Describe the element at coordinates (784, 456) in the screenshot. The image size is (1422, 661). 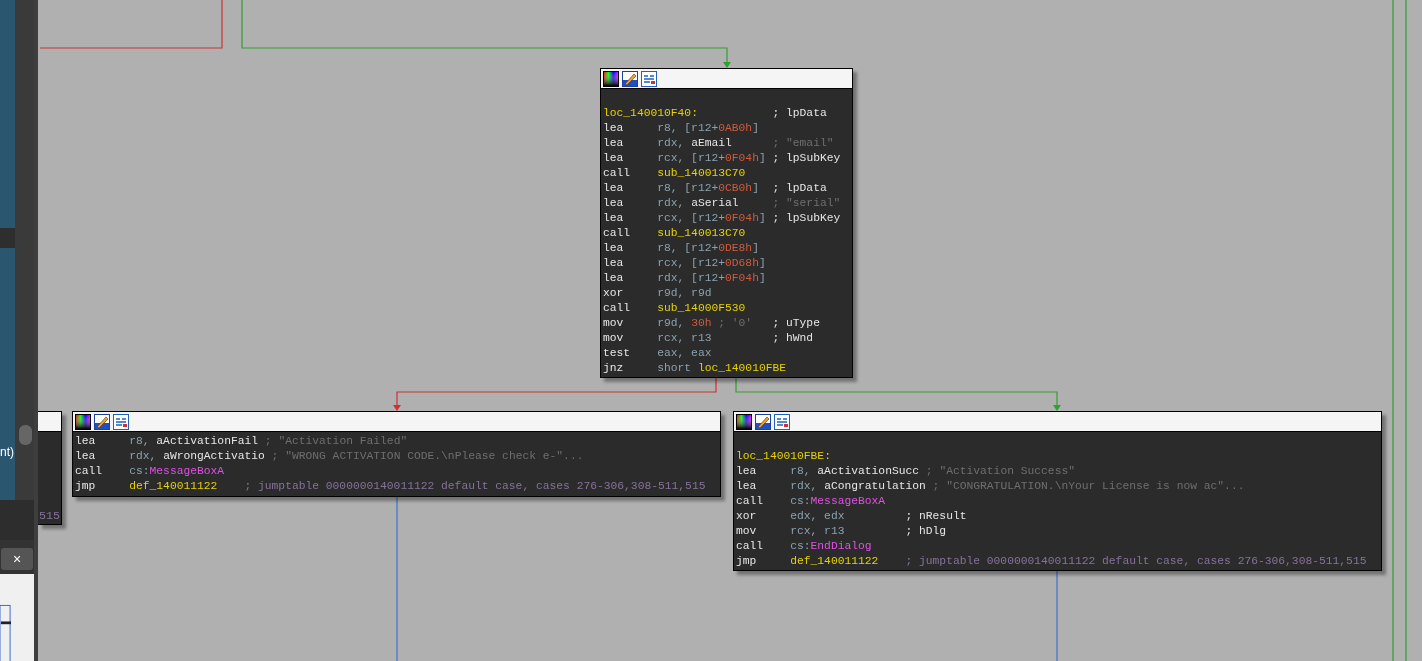
I see `code-line: loc_140010FBE:` at that location.